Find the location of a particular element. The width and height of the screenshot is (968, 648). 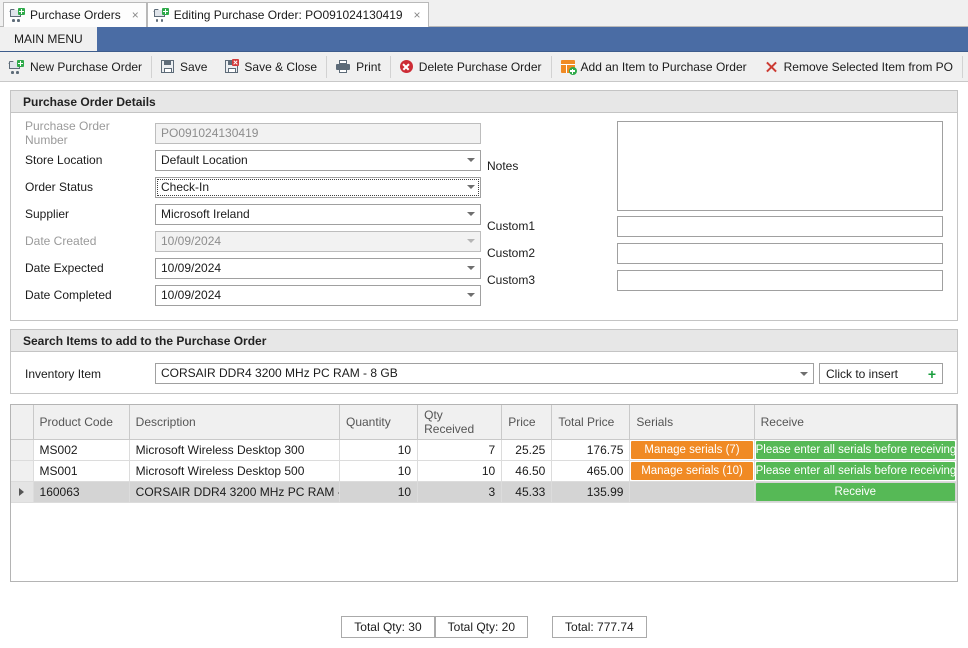

supplier-value: Microsoft Ireland is located at coordinates (205, 213).